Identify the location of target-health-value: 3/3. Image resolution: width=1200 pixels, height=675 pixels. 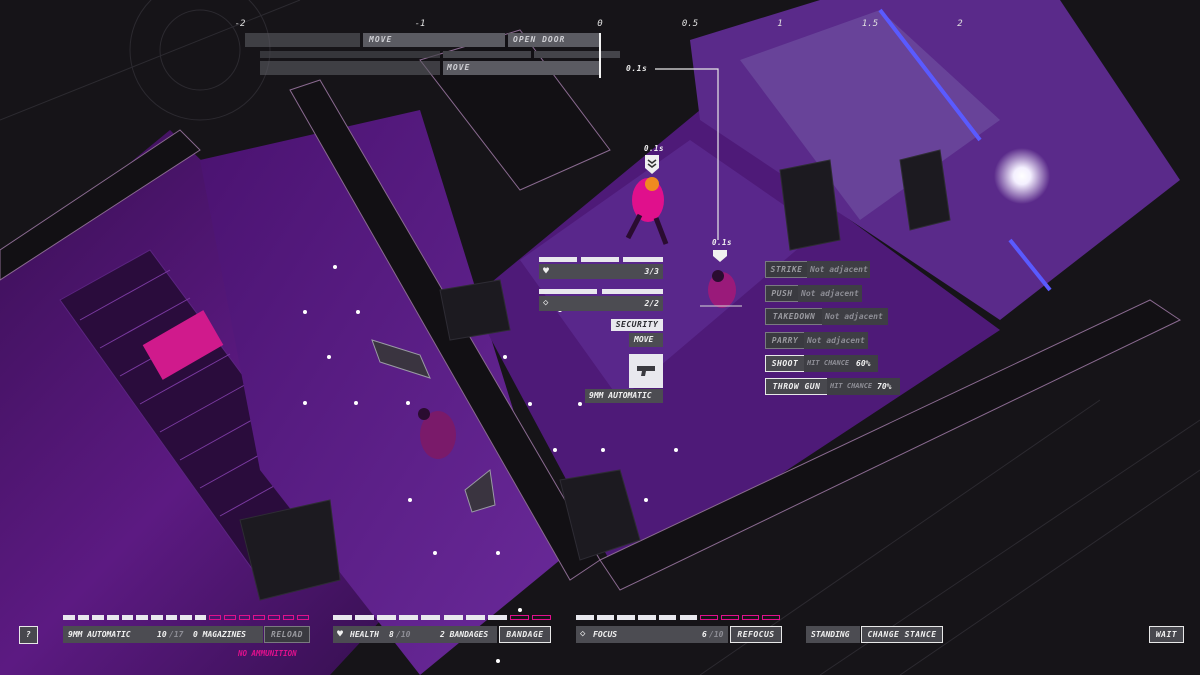
(651, 271).